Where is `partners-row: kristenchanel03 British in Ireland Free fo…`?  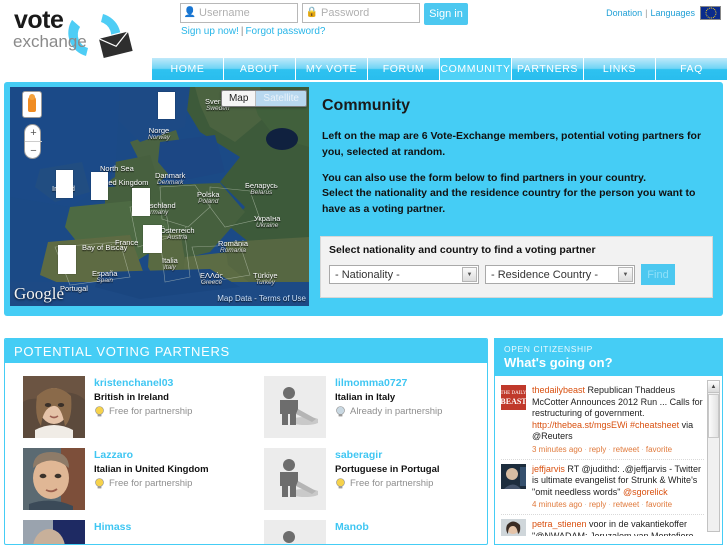
partners-row: kristenchanel03 British in Ireland Free fo… is located at coordinates (246, 407).